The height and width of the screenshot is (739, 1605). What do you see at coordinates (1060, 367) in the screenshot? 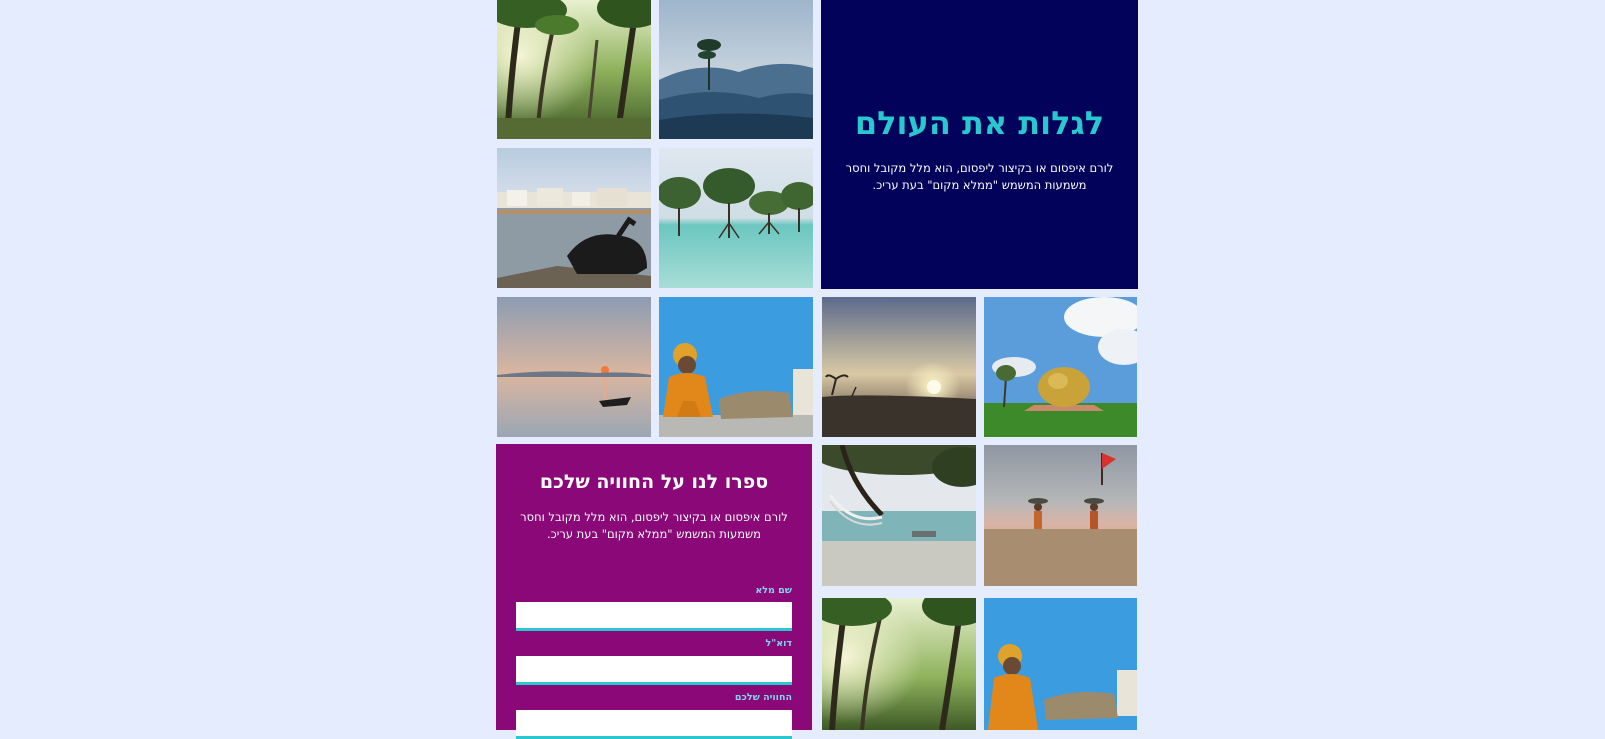
I see `gallery-photo-golden-dome` at bounding box center [1060, 367].